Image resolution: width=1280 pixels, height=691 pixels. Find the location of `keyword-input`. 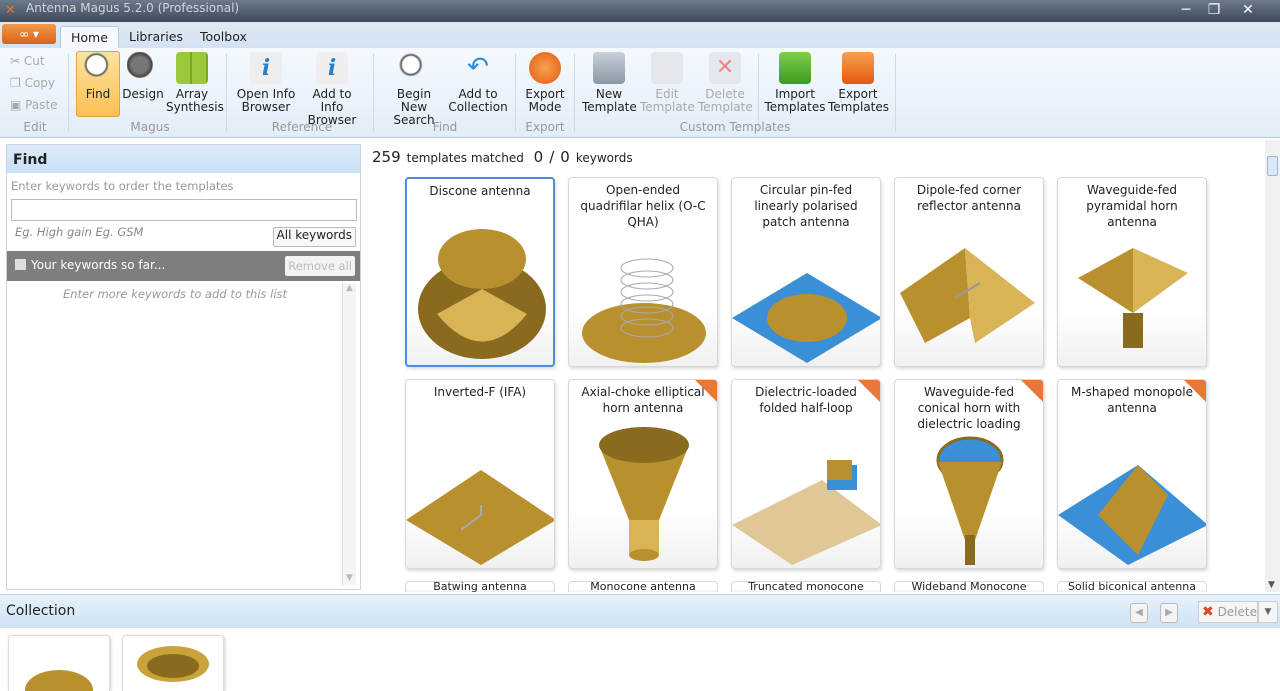

keyword-input is located at coordinates (184, 210).